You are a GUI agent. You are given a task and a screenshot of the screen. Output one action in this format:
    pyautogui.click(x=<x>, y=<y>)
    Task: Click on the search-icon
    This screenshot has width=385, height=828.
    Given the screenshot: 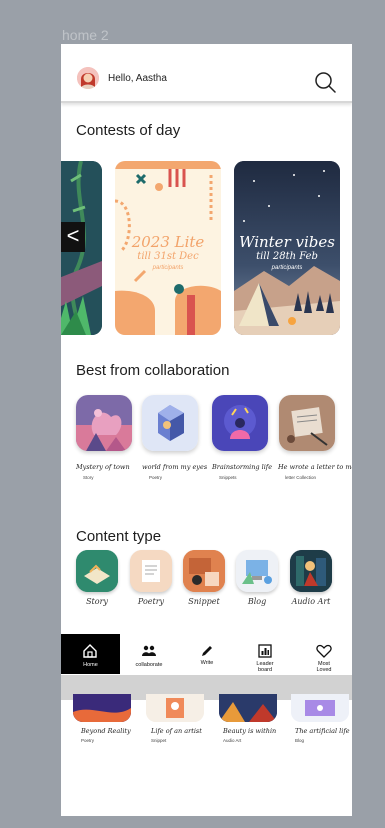 What is the action you would take?
    pyautogui.click(x=325, y=82)
    